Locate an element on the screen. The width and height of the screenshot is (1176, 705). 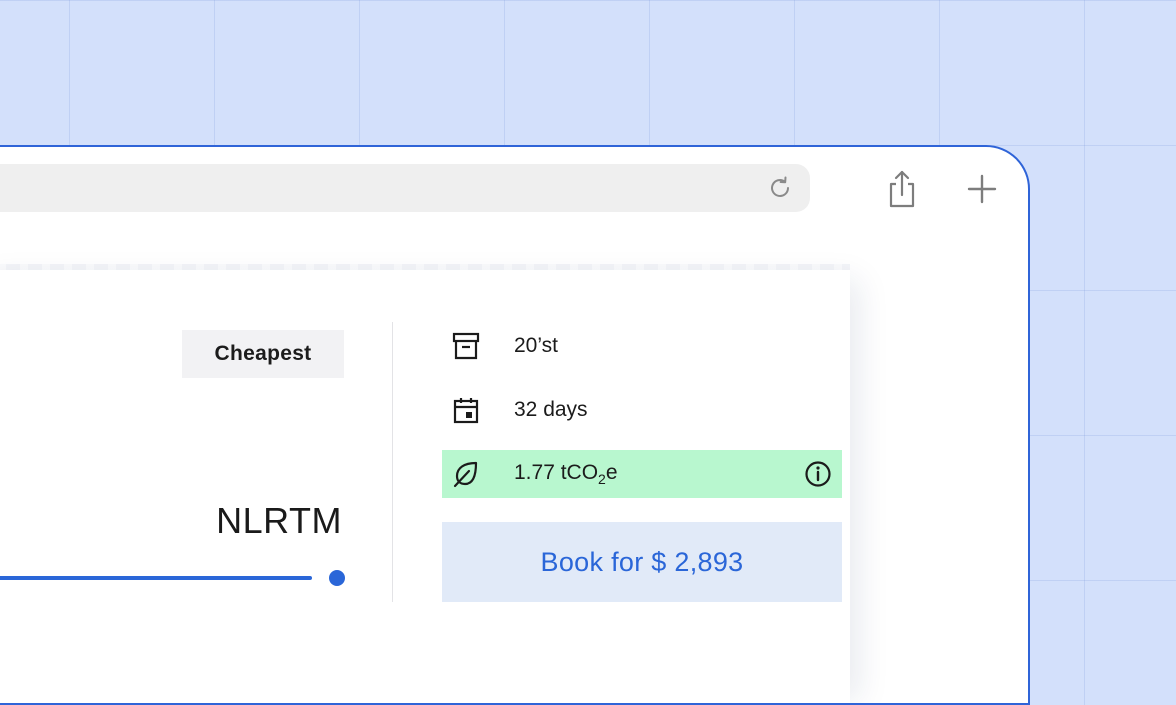
emissions-info-button is located at coordinates (818, 474).